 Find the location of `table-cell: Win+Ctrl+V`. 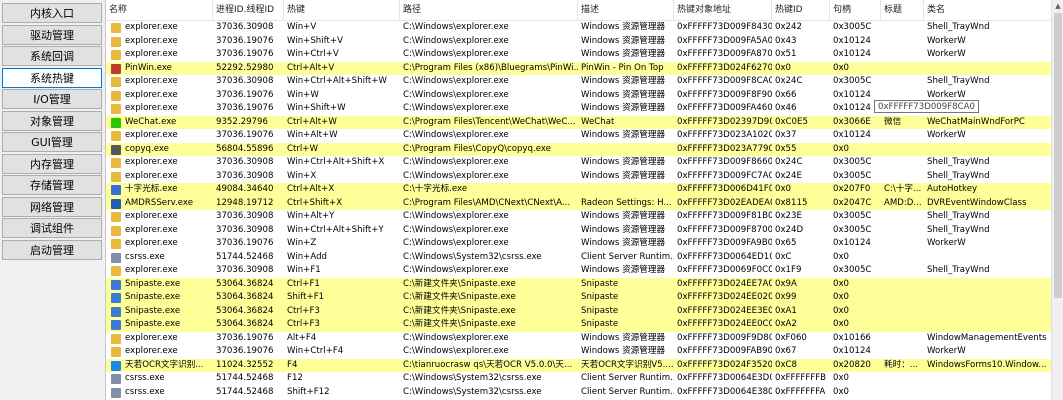

table-cell: Win+Ctrl+V is located at coordinates (313, 54).